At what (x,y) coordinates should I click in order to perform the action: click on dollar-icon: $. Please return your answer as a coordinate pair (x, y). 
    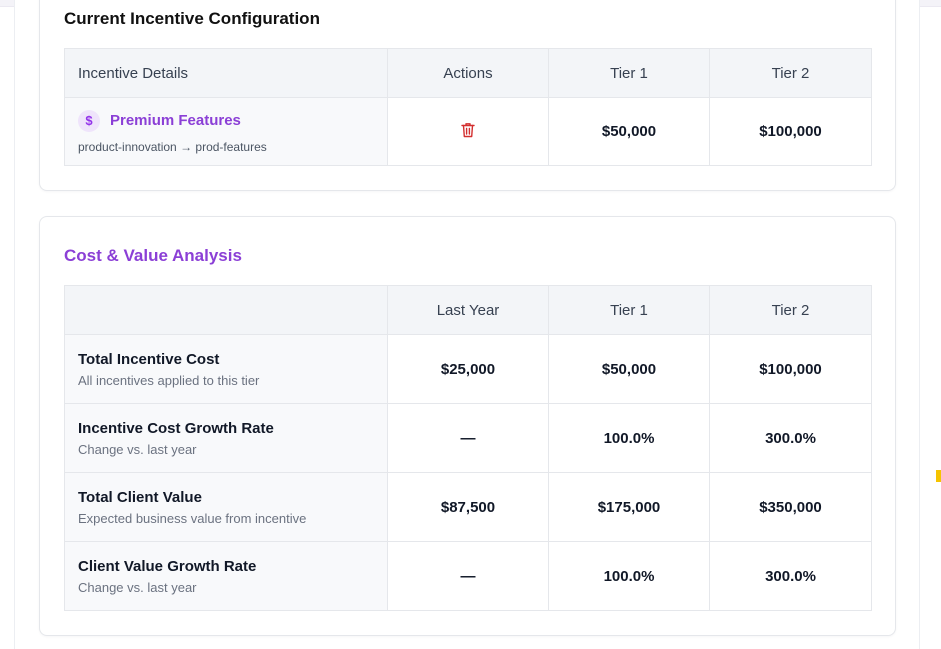
    Looking at the image, I should click on (89, 120).